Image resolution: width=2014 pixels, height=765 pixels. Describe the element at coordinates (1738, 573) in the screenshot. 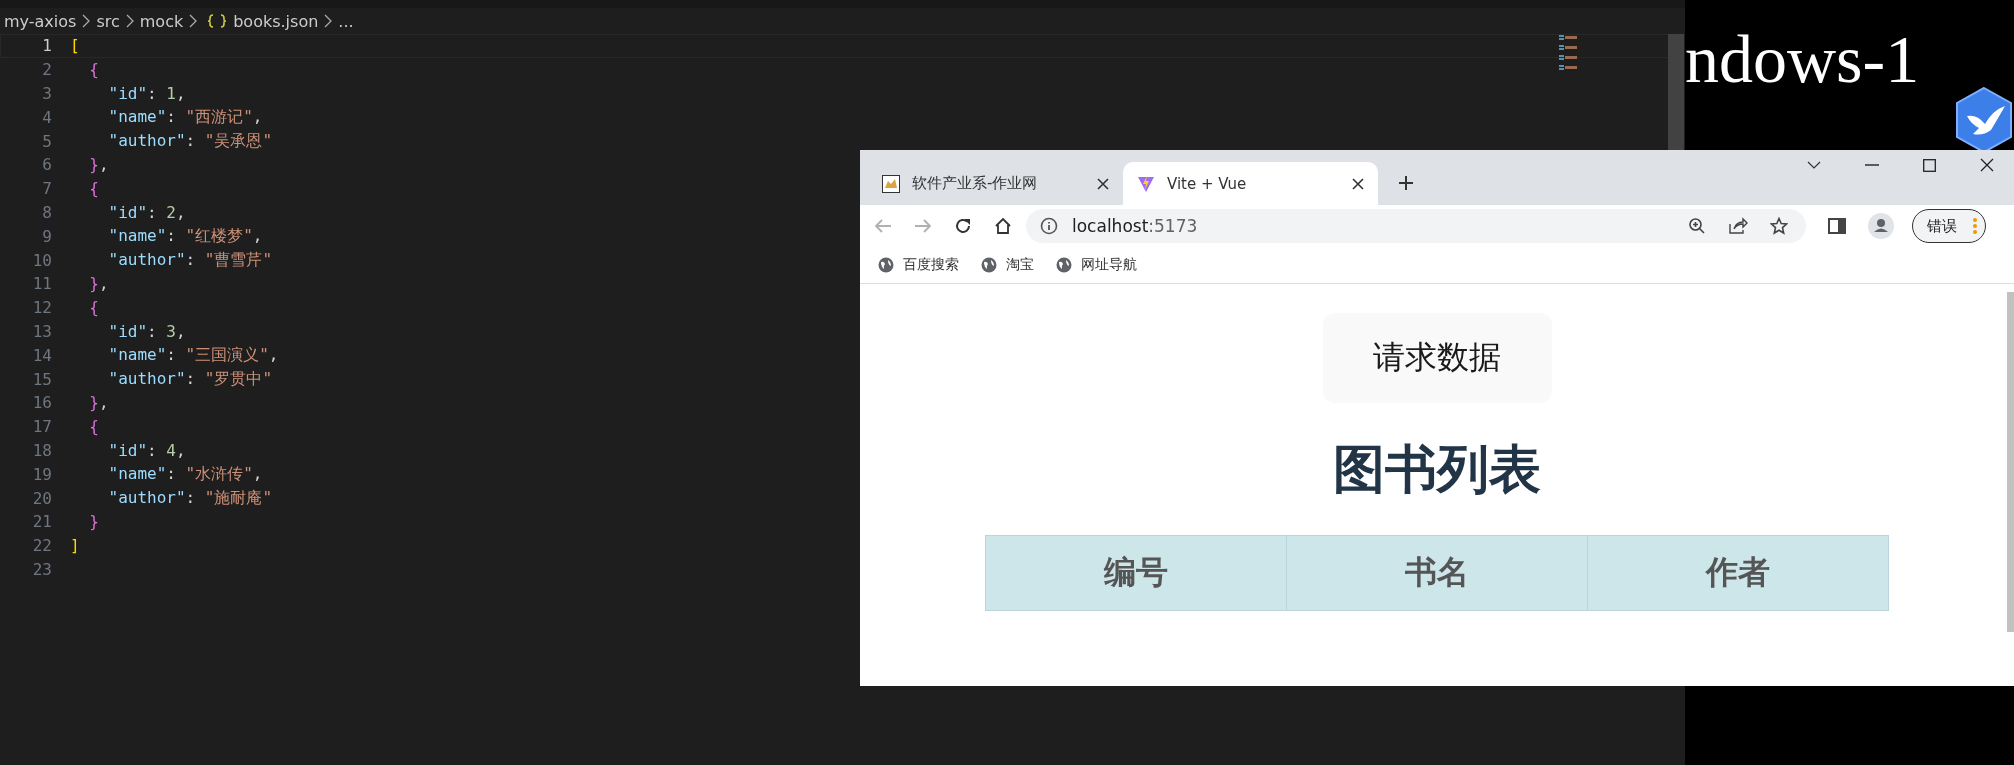

I see `column-header: 作者` at that location.